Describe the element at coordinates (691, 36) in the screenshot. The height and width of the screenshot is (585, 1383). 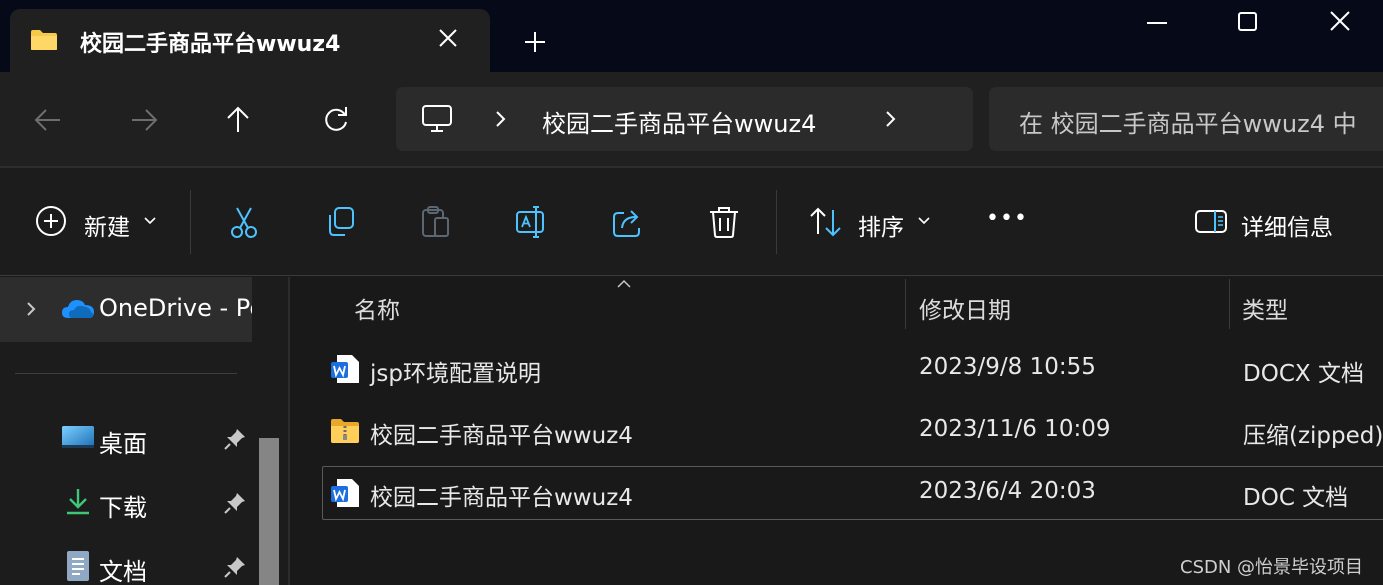
I see `title-bar: 校园二手商品平台wwuz4` at that location.